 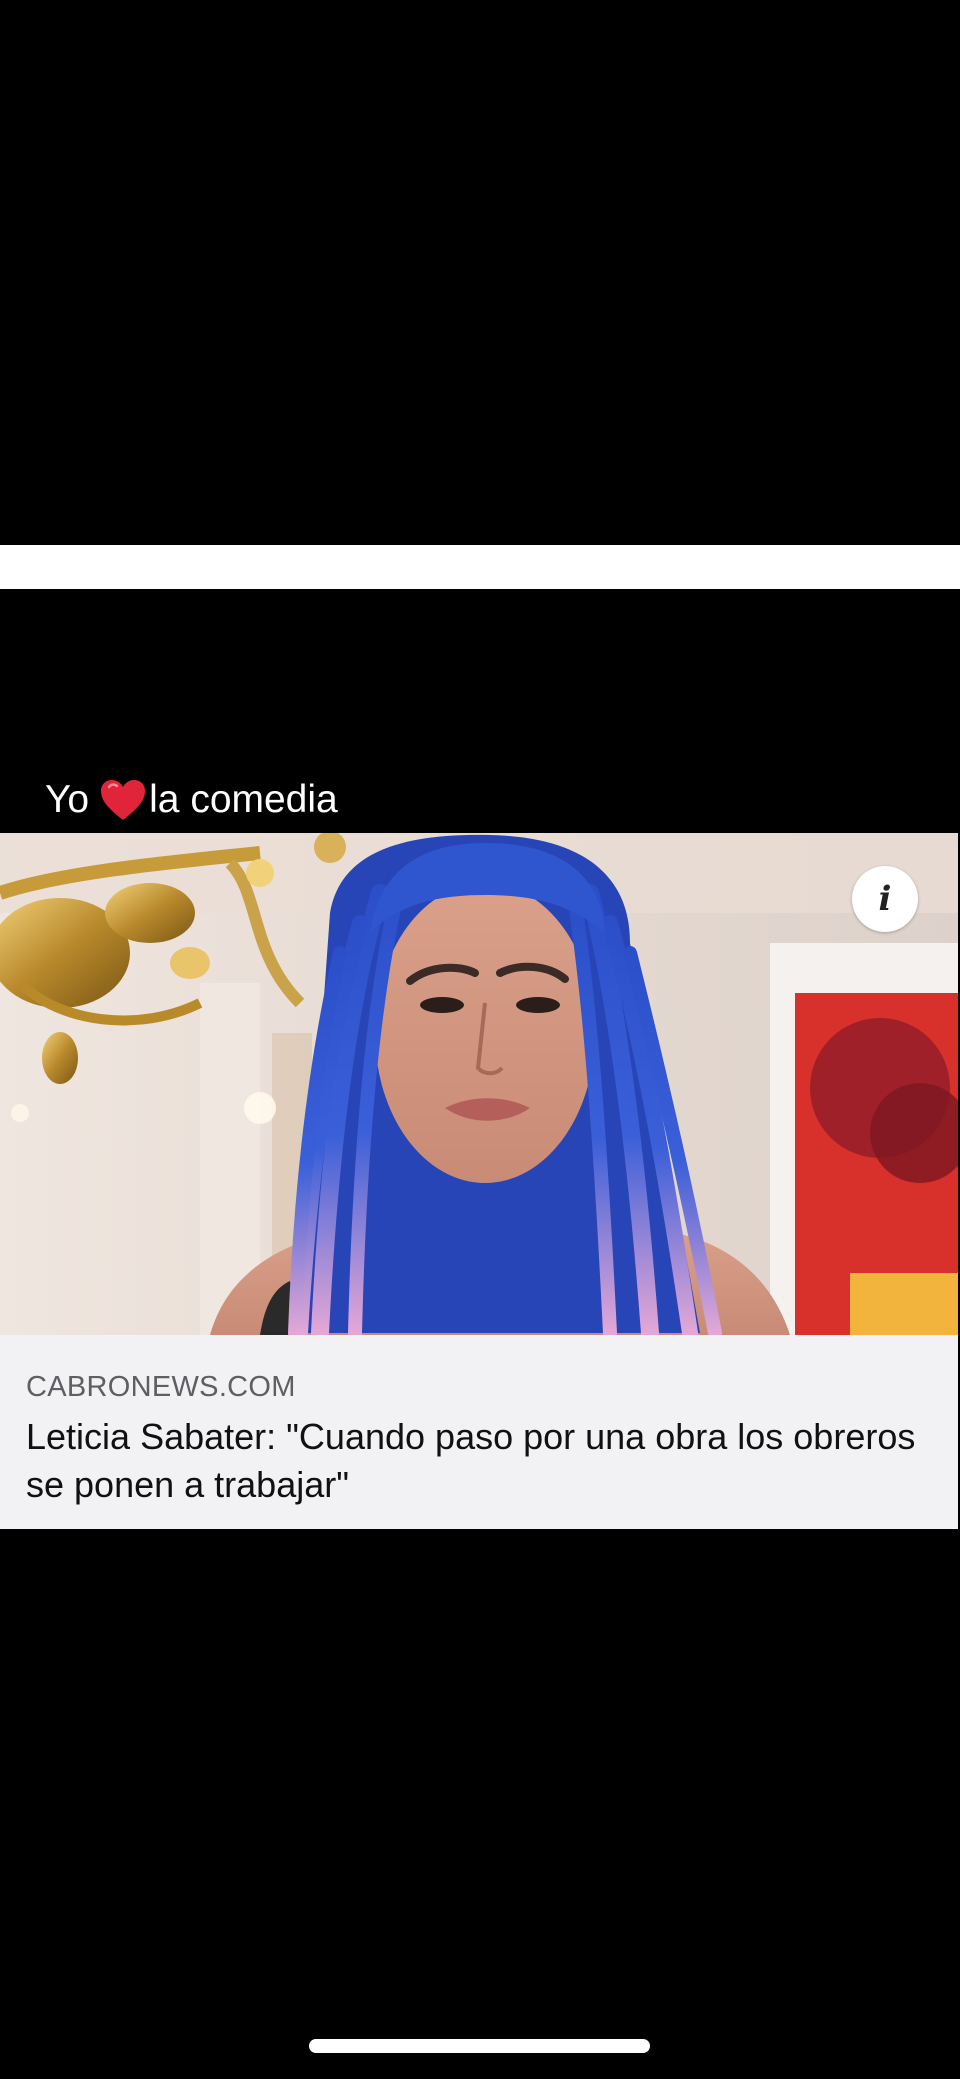 I want to click on post-caption: Yo la comedia, so click(x=191, y=800).